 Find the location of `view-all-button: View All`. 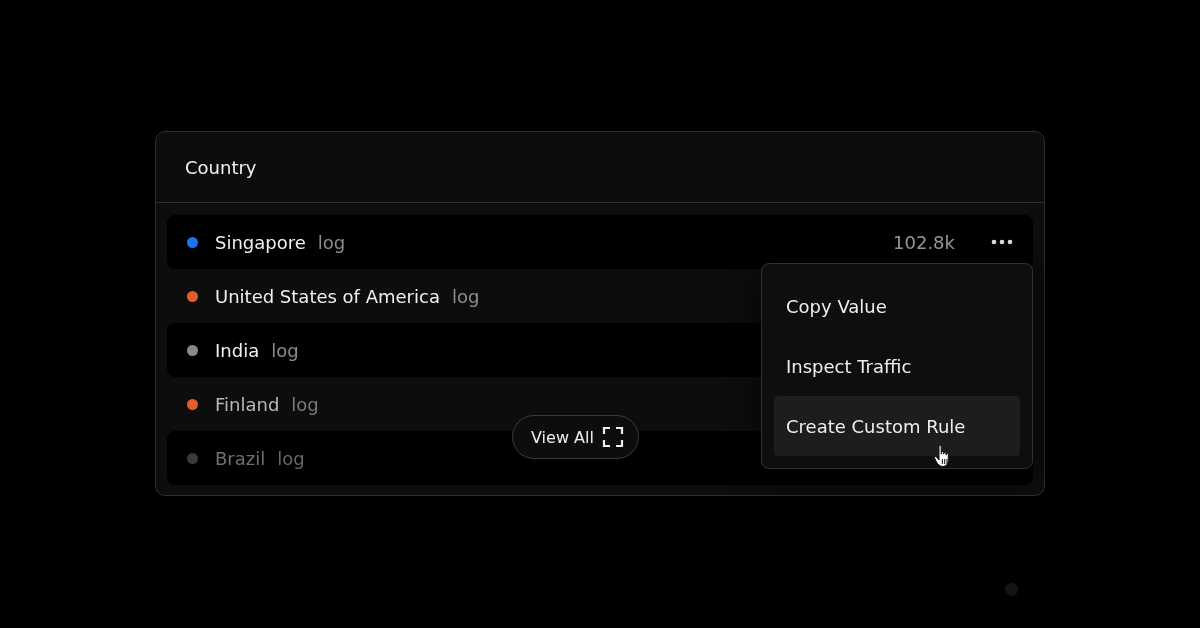

view-all-button: View All is located at coordinates (575, 437).